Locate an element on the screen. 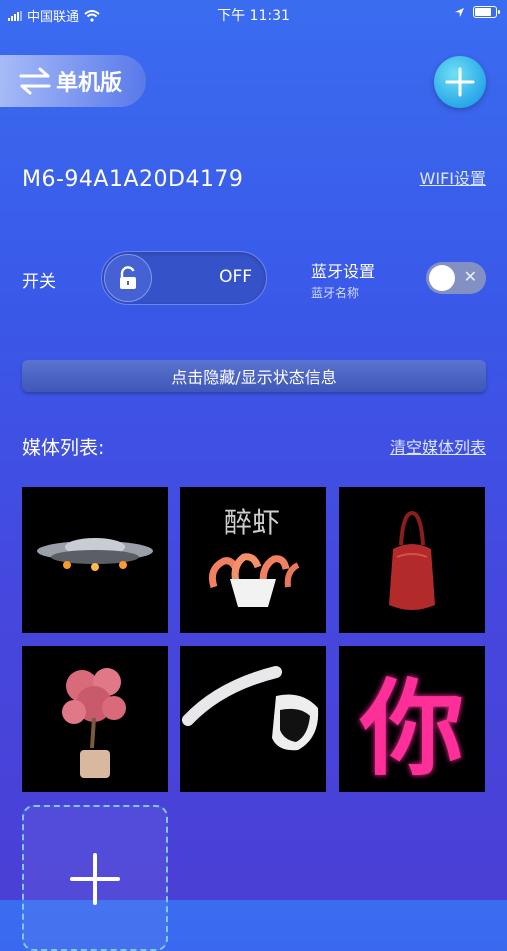 Image resolution: width=507 pixels, height=951 pixels. power-toggle: OFF is located at coordinates (184, 278).